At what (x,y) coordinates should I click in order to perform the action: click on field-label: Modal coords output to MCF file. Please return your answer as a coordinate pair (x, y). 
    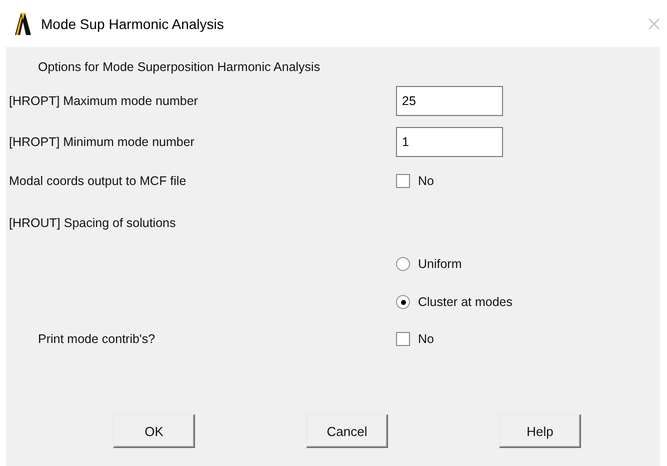
    Looking at the image, I should click on (97, 181).